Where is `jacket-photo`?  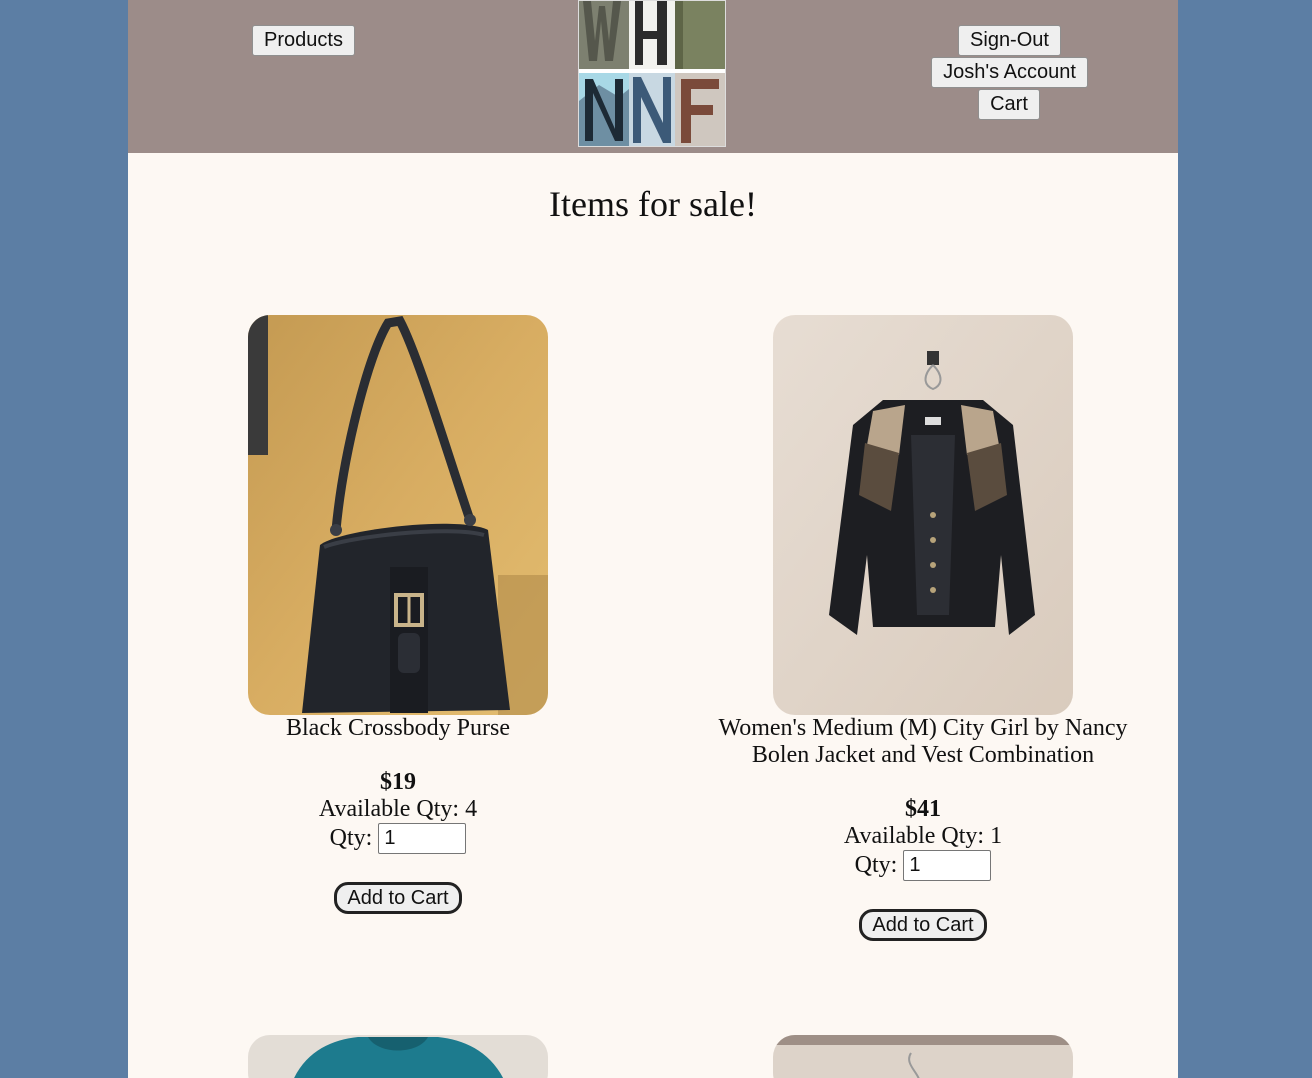
jacket-photo is located at coordinates (923, 515).